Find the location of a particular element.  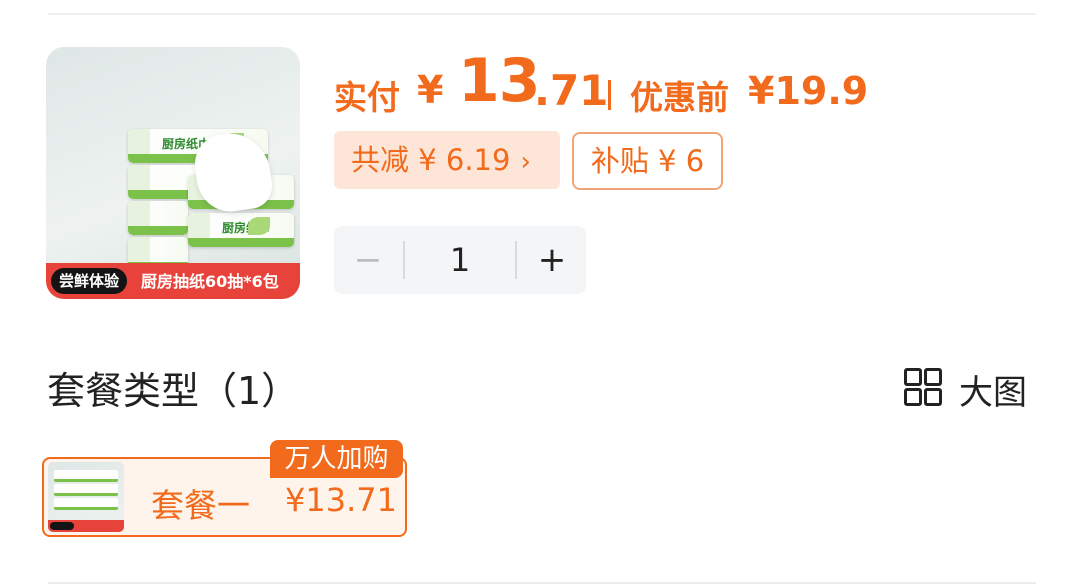

subsidy-chip: 补贴 ¥ 6 is located at coordinates (647, 161).